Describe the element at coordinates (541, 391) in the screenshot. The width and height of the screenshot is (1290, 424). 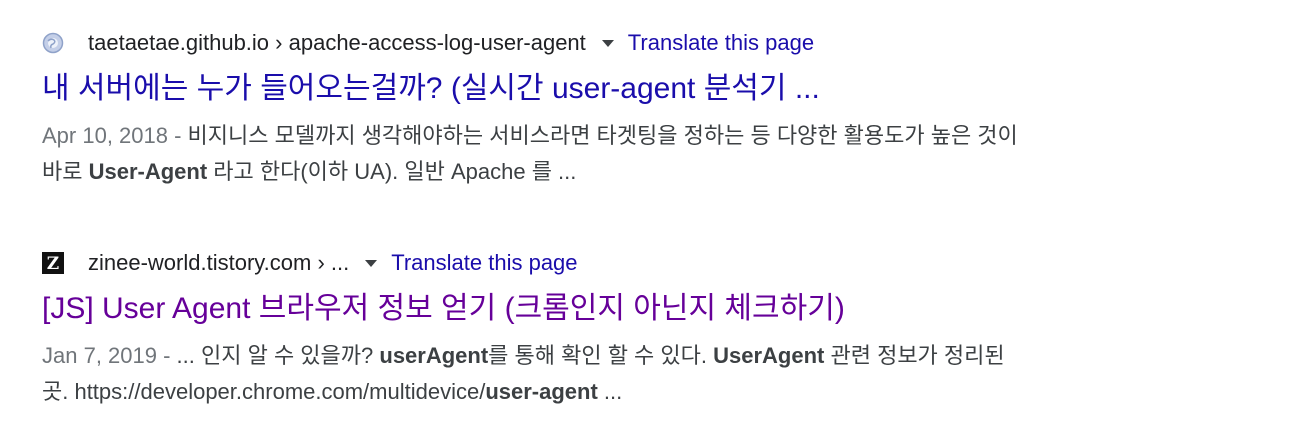
I see `snippet-highlight: user-agent` at that location.